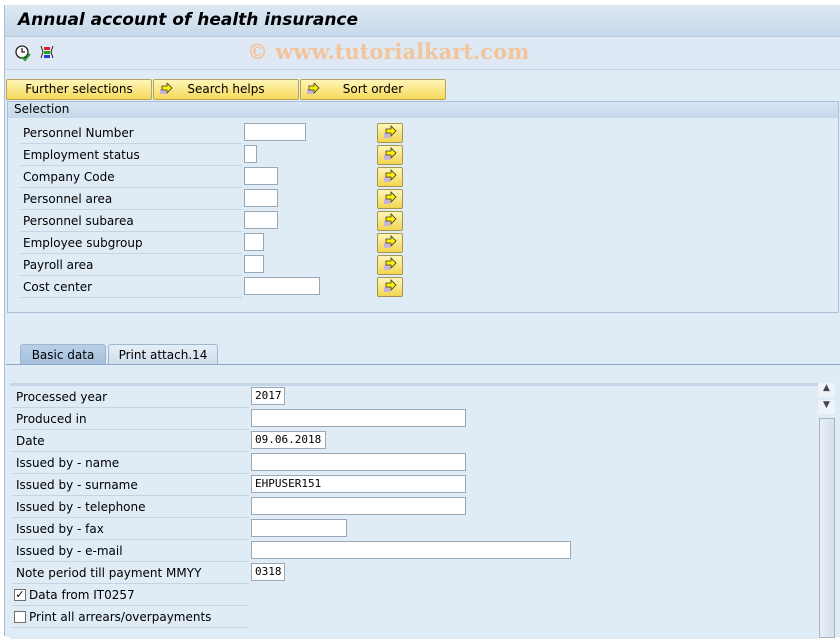  What do you see at coordinates (20, 595) in the screenshot?
I see `checkbox: ✓` at bounding box center [20, 595].